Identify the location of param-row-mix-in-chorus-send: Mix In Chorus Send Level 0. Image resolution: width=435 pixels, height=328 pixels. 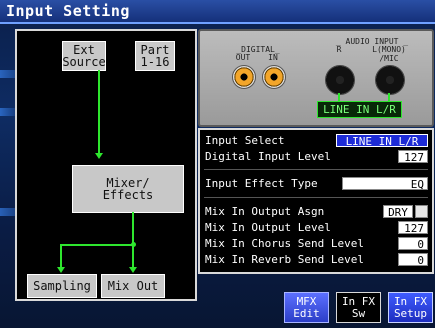
(316, 244).